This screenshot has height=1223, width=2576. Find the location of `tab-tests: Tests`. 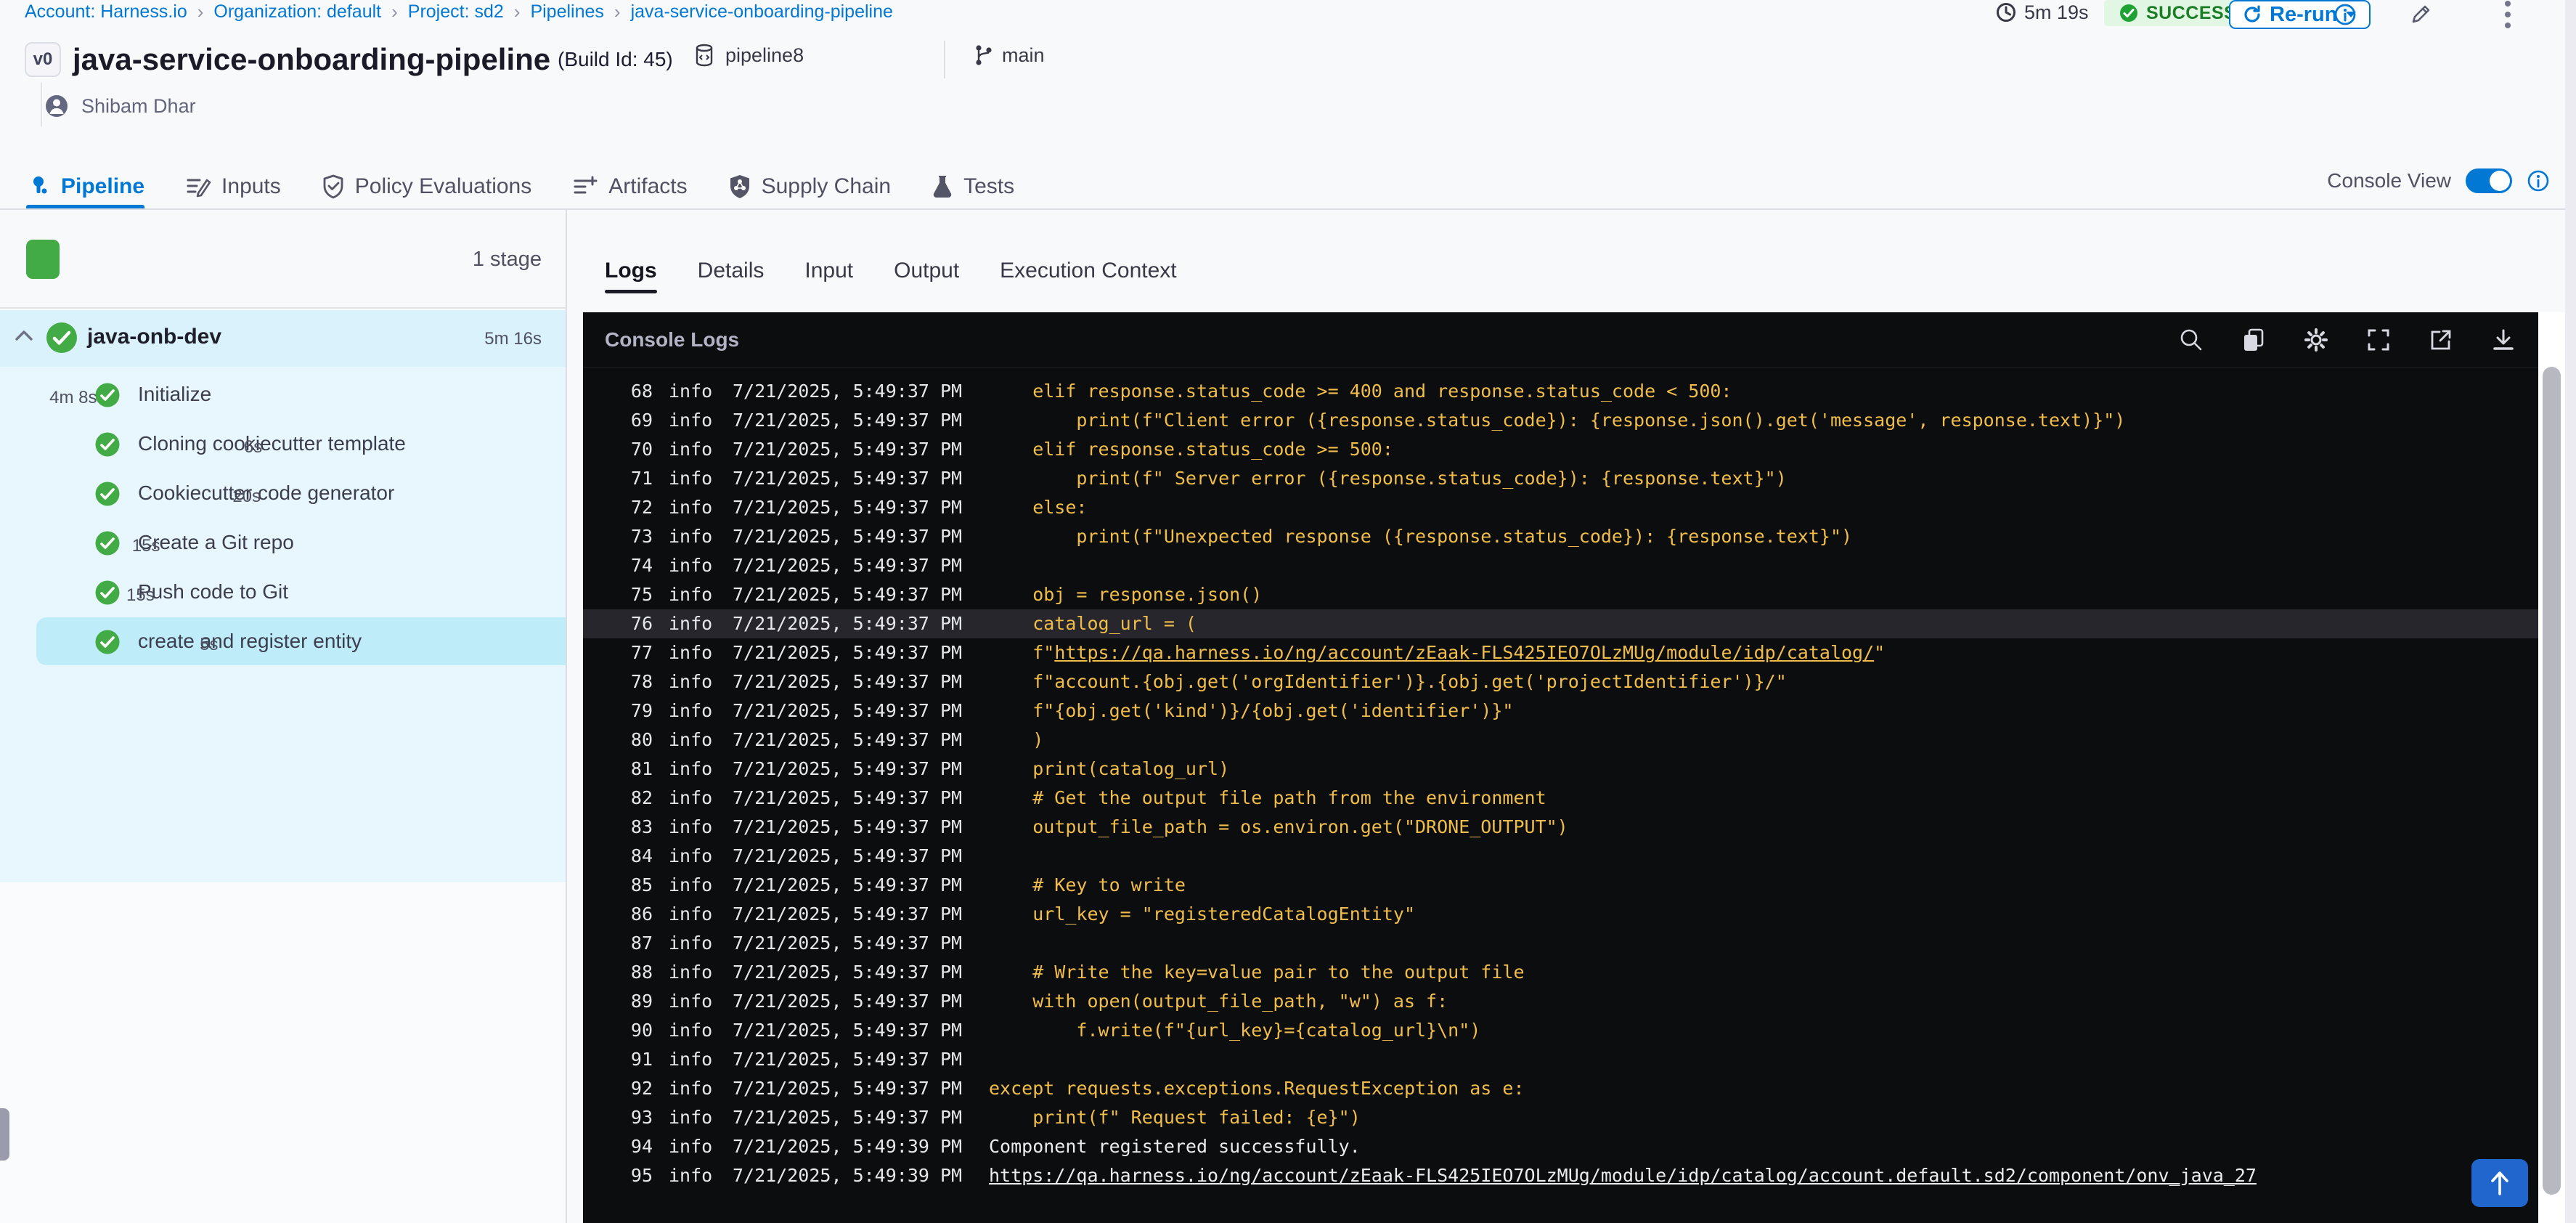

tab-tests: Tests is located at coordinates (973, 187).